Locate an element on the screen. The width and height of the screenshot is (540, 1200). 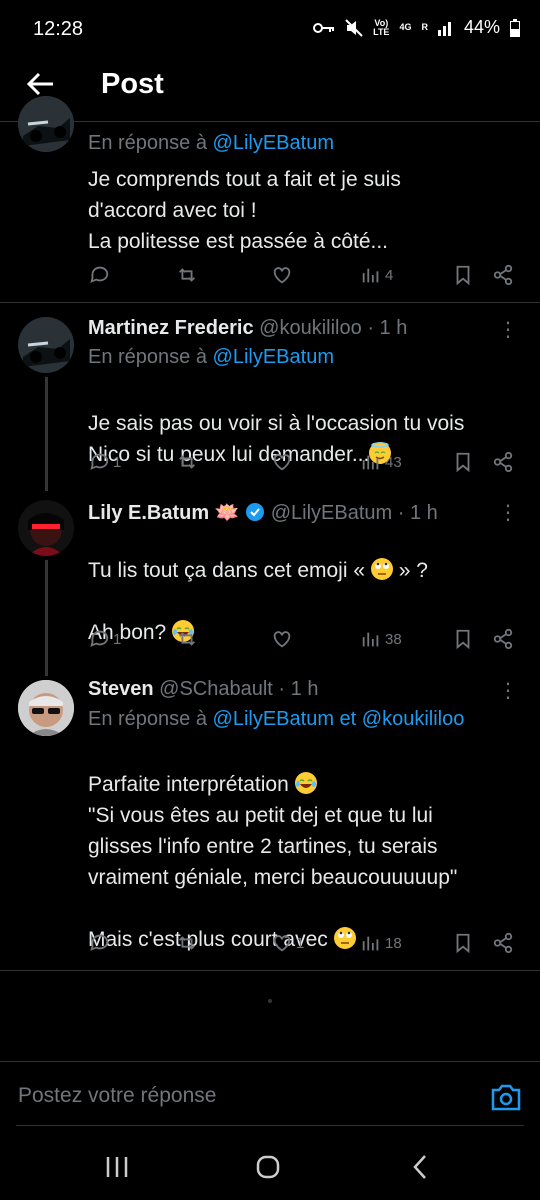
mute-icon is located at coordinates (354, 27).